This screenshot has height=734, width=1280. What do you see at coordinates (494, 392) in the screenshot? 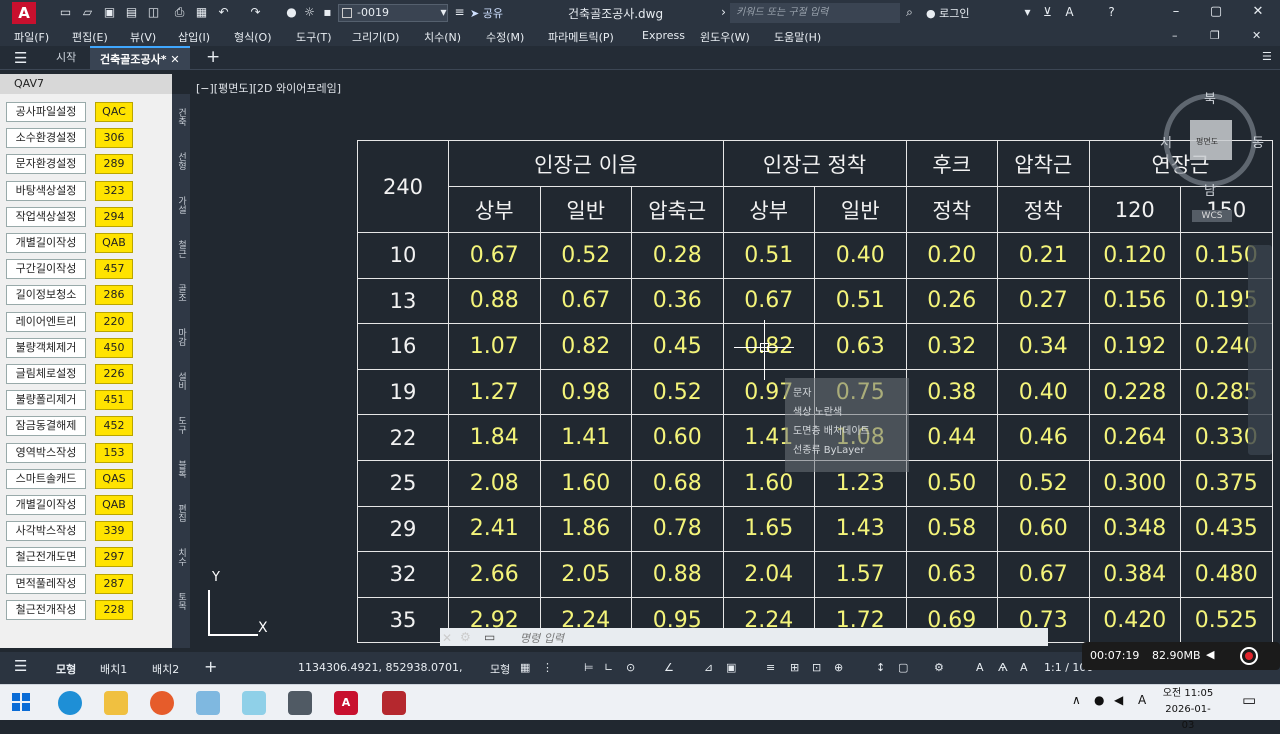
I see `value-cell: 1.27` at bounding box center [494, 392].